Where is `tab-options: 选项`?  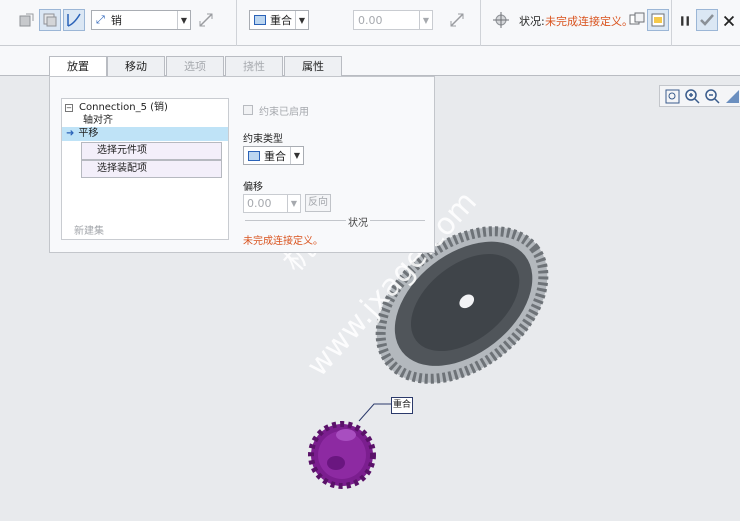
tab-options: 选项 is located at coordinates (195, 66).